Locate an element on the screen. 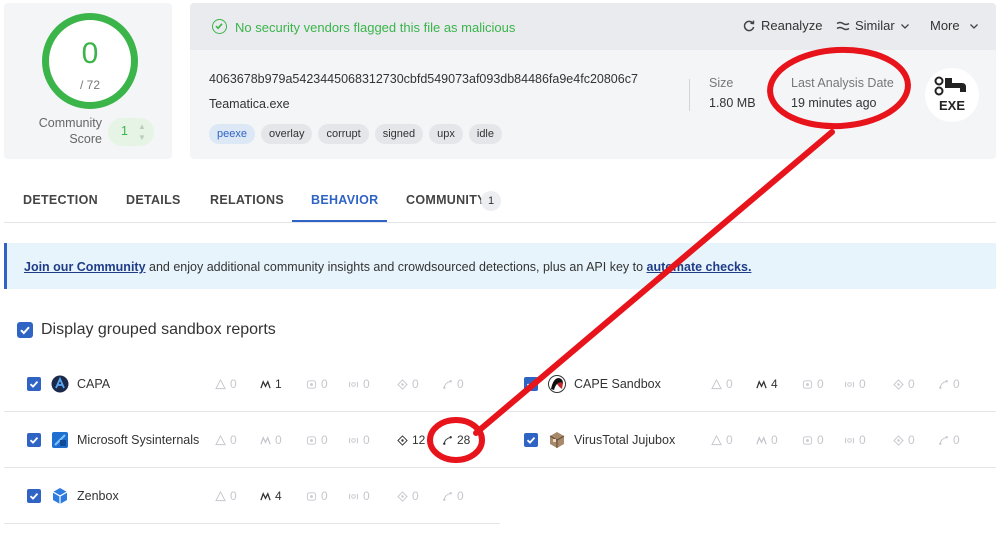 This screenshot has height=546, width=999. tag-signed: signed is located at coordinates (399, 134).